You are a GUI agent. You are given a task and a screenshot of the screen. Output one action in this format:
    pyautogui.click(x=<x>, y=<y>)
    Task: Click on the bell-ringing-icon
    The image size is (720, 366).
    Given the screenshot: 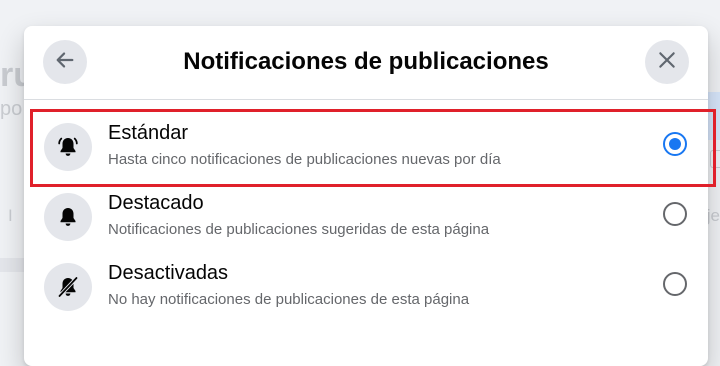 What is the action you would take?
    pyautogui.click(x=68, y=147)
    